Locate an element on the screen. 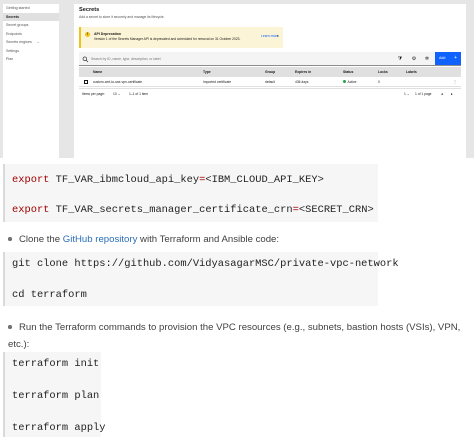 The height and width of the screenshot is (437, 474). items-per-page-value: 10 is located at coordinates (115, 94).